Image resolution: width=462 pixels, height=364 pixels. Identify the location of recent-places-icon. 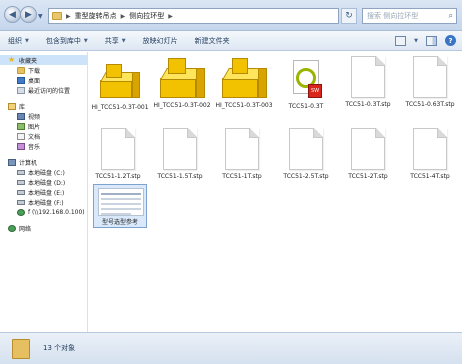
(21, 90).